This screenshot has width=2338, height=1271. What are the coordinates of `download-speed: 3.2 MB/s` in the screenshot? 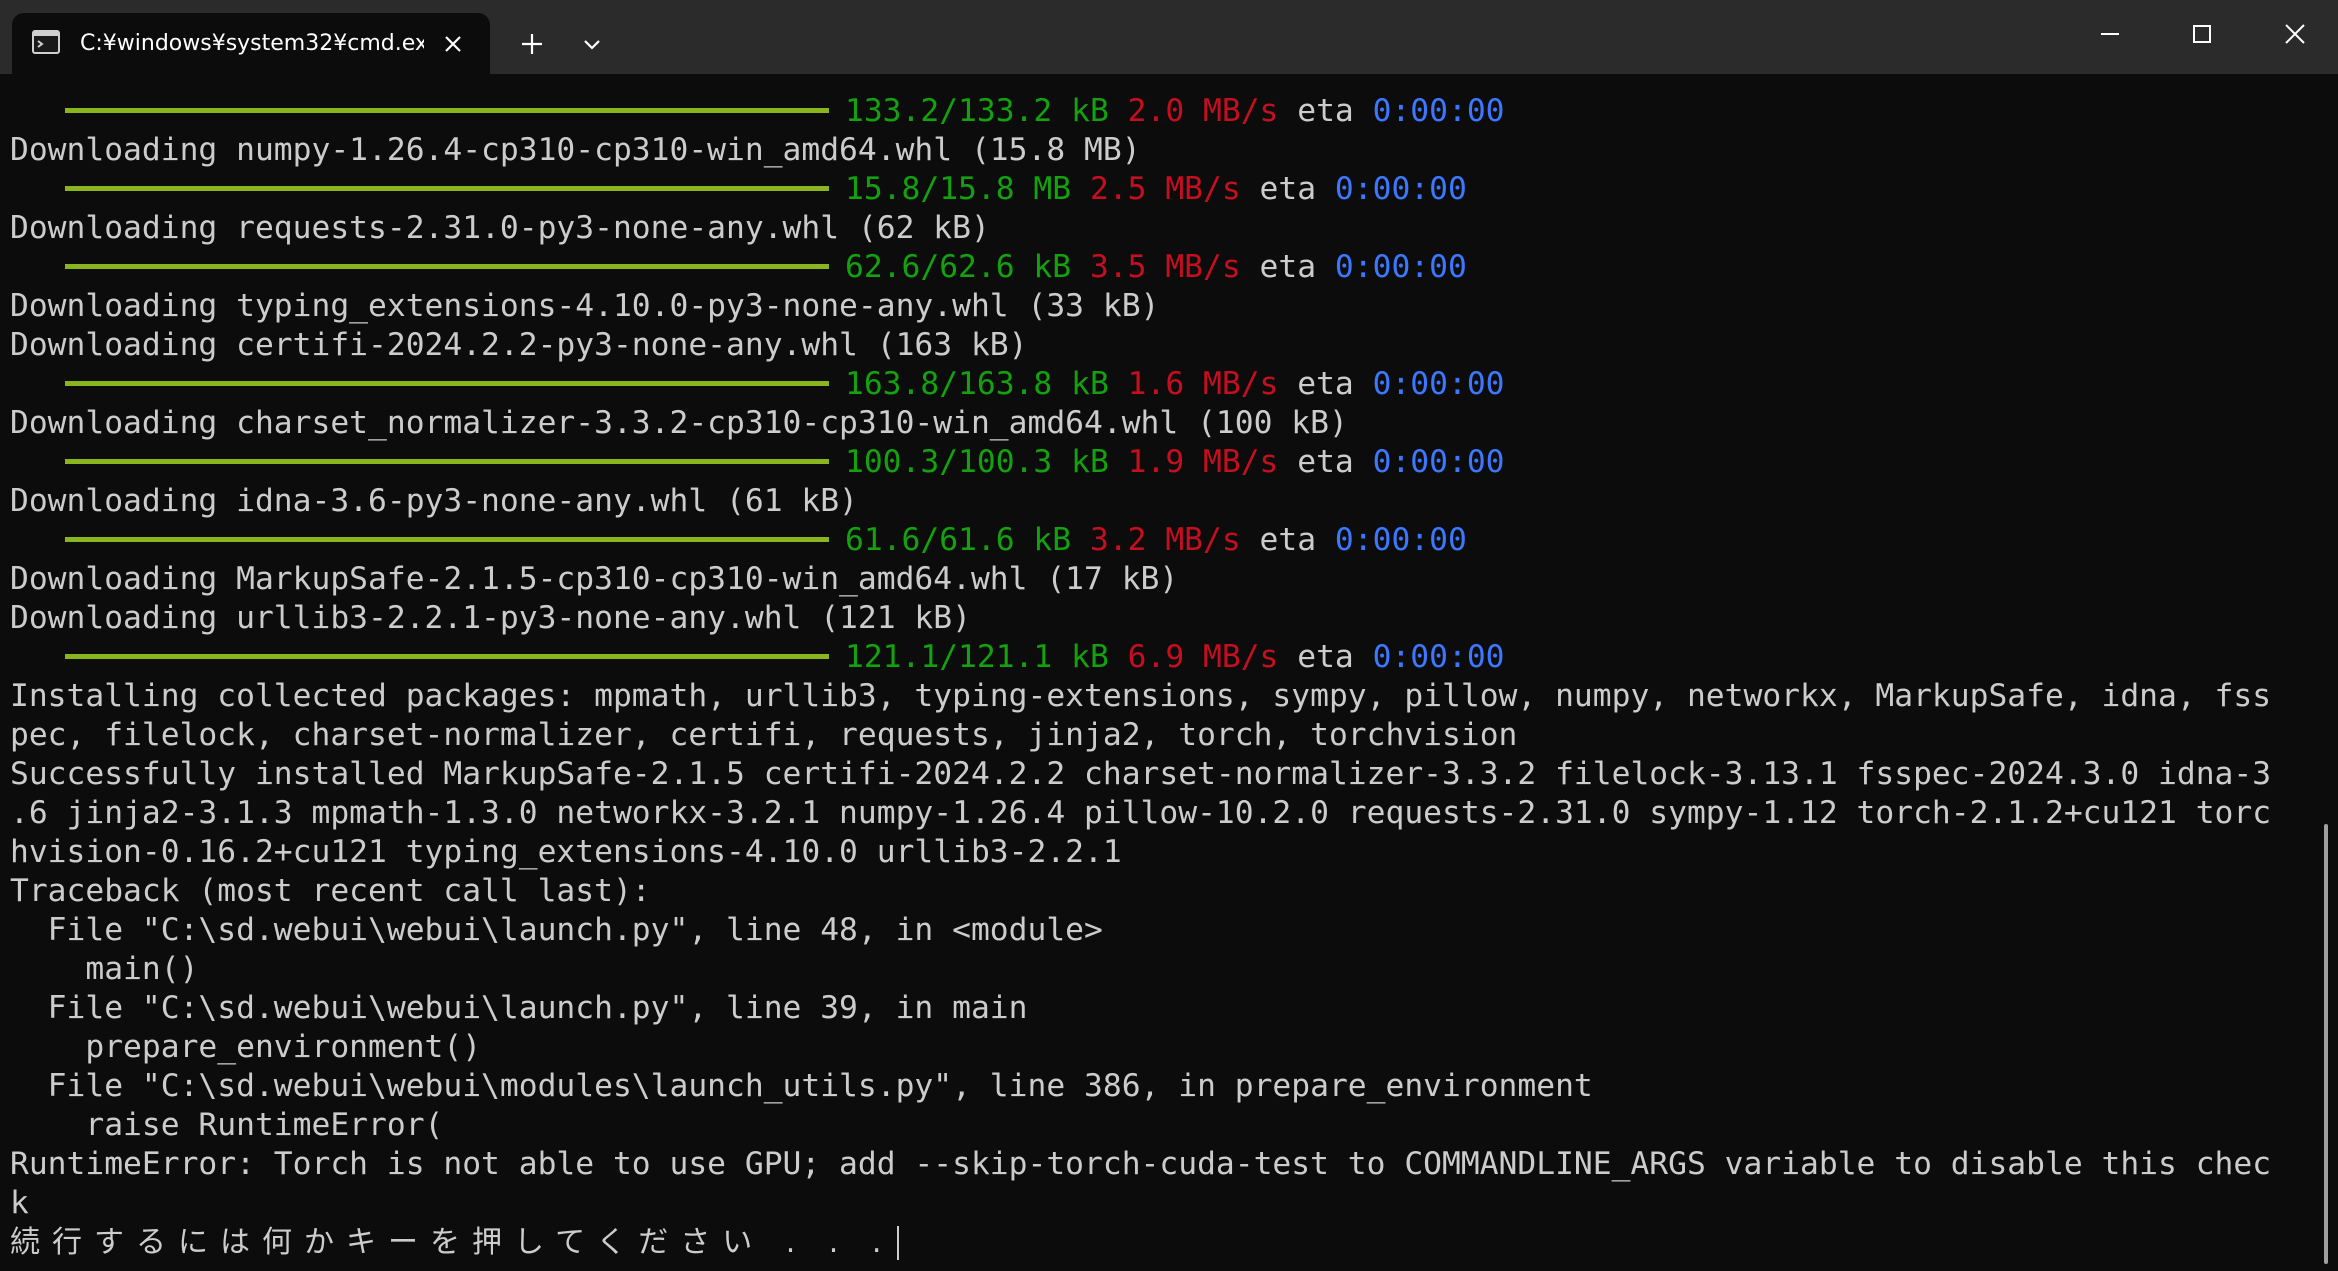 It's located at (1165, 540).